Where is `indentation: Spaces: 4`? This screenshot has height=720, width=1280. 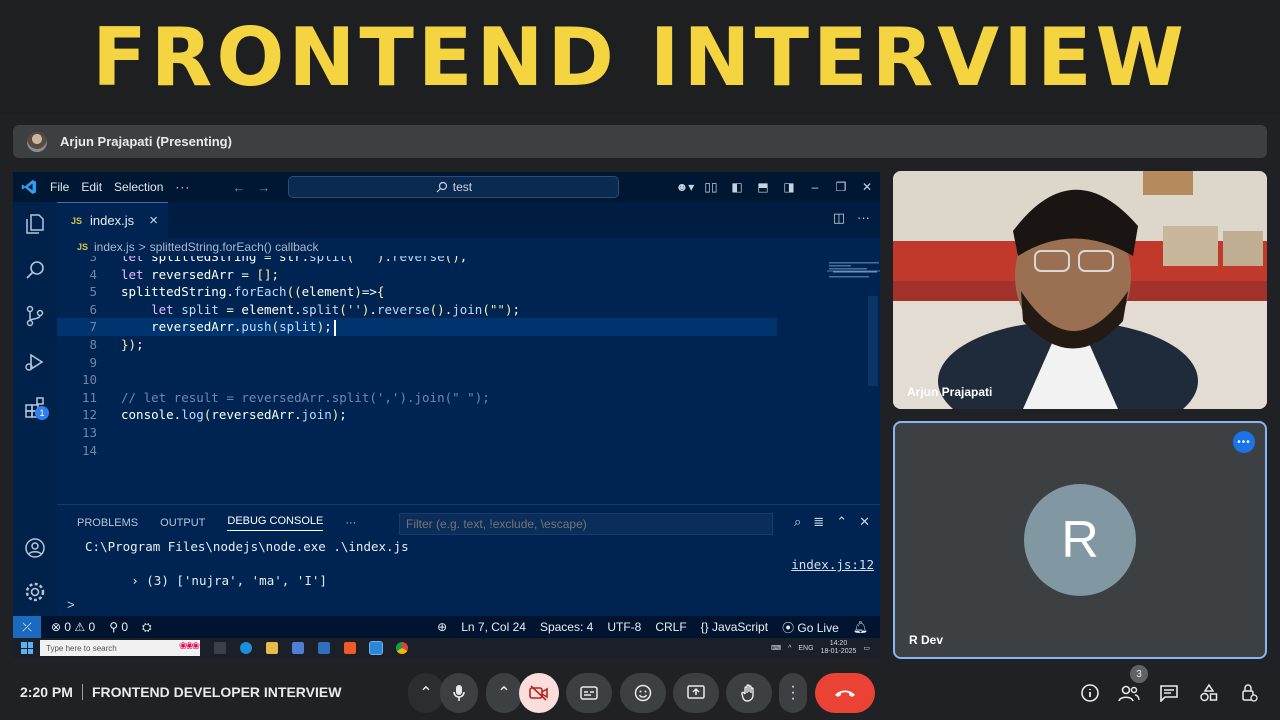
indentation: Spaces: 4 is located at coordinates (566, 627).